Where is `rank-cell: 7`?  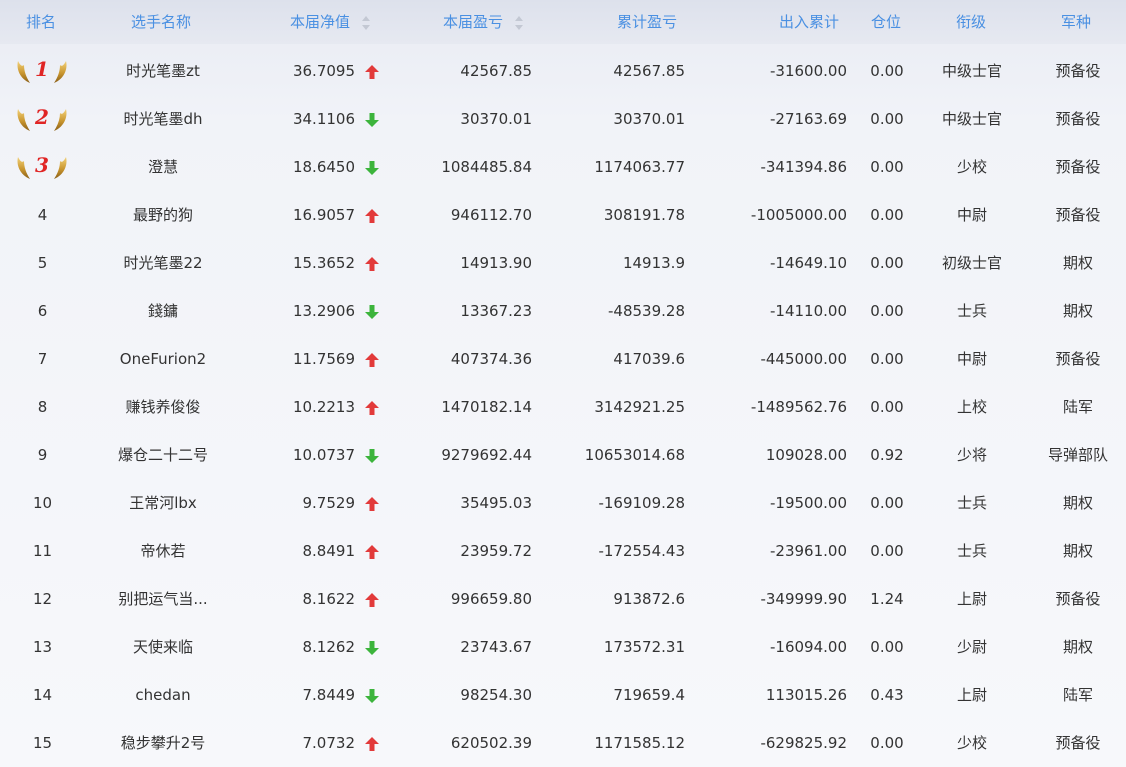 rank-cell: 7 is located at coordinates (42, 359).